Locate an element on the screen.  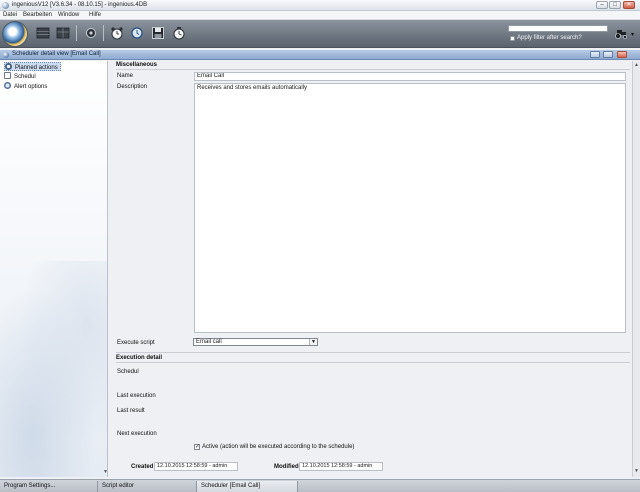
navigation-tree is located at coordinates (54, 269).